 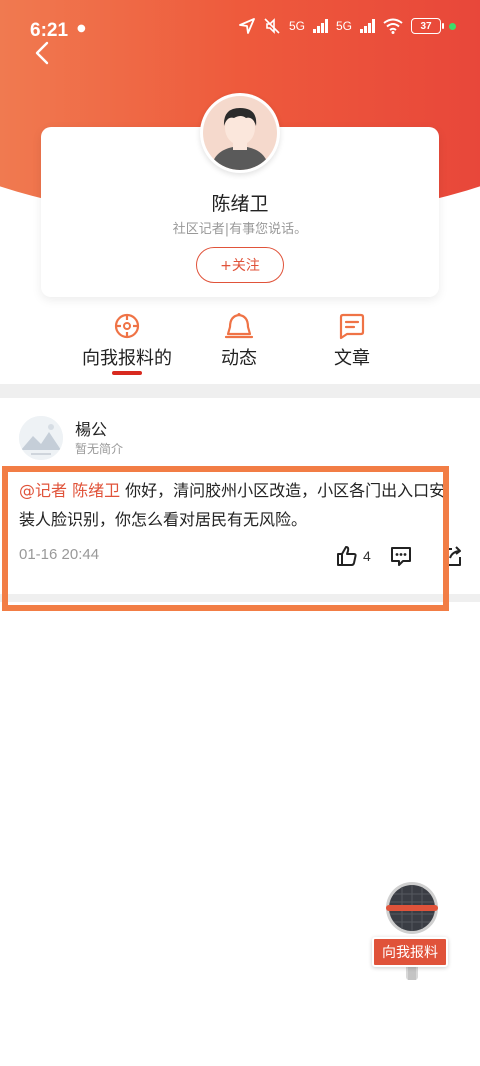 I want to click on tab-activity: 动态, so click(x=239, y=345).